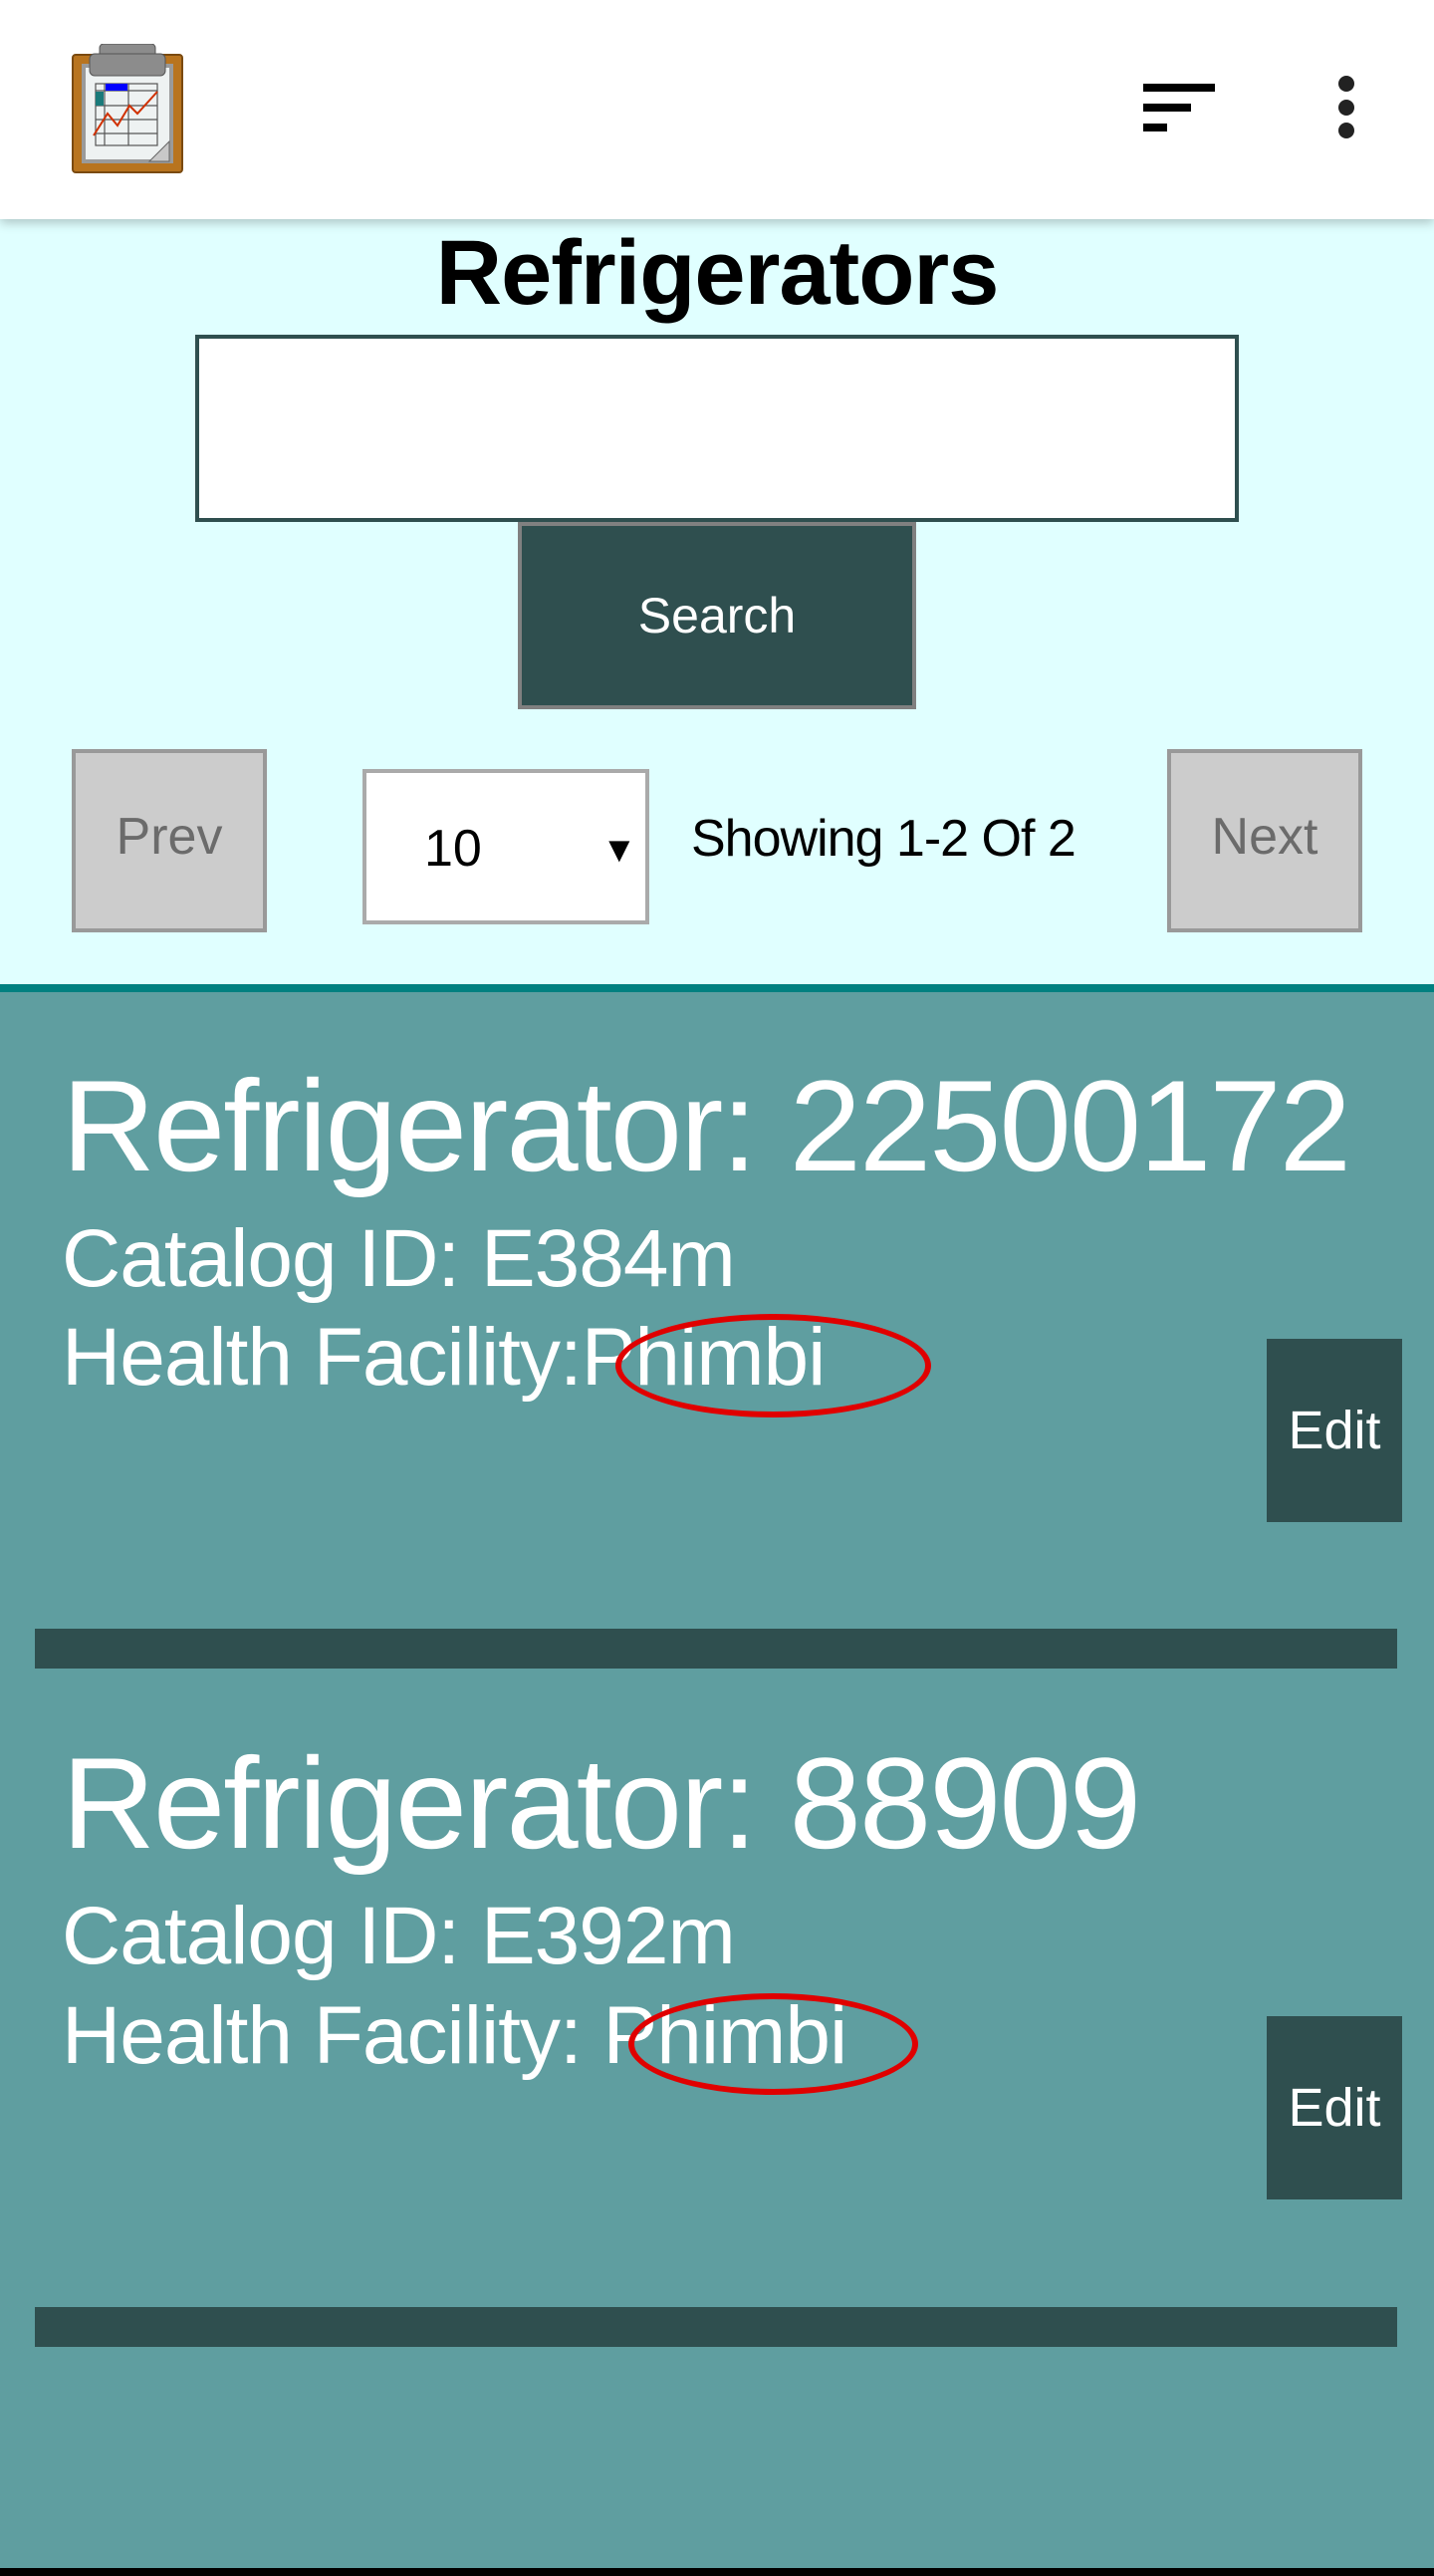  I want to click on page-size-select: 10 ▼, so click(505, 846).